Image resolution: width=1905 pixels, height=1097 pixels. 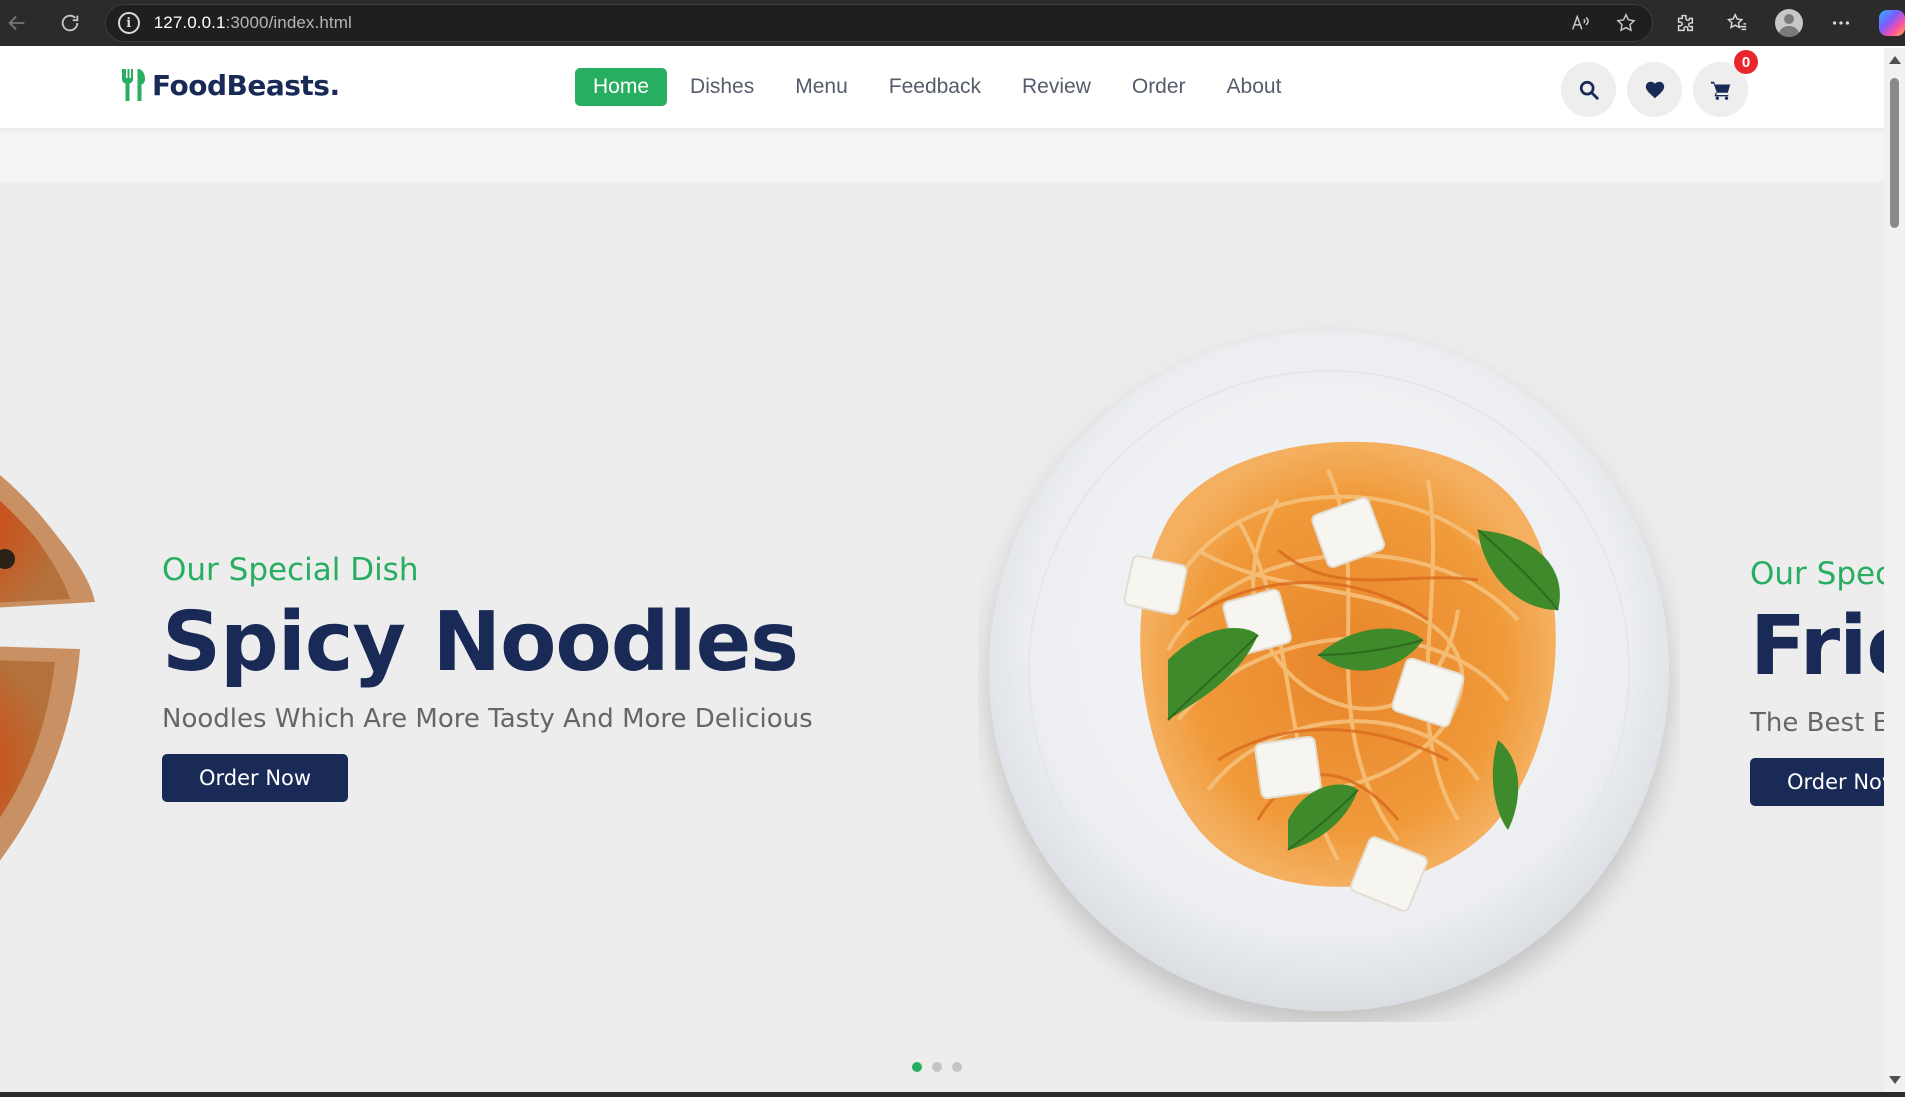 What do you see at coordinates (952, 1094) in the screenshot?
I see `window-bottom-border` at bounding box center [952, 1094].